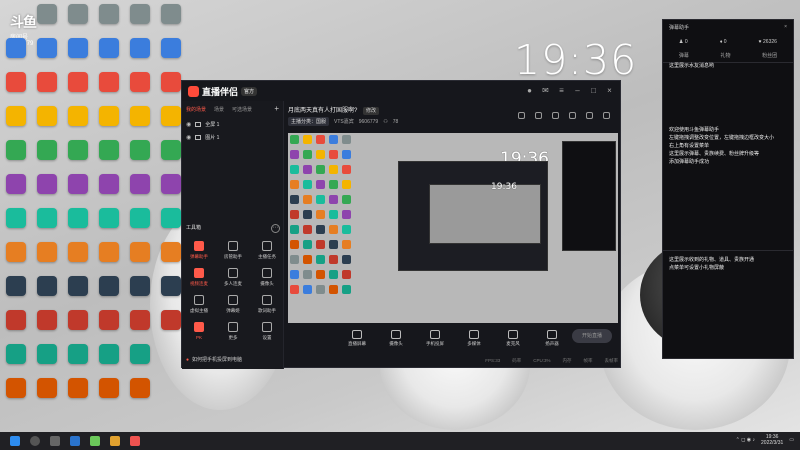 The width and height of the screenshot is (800, 450). Describe the element at coordinates (267, 250) in the screenshot. I see `tool-anchor-task: 主播任务` at that location.